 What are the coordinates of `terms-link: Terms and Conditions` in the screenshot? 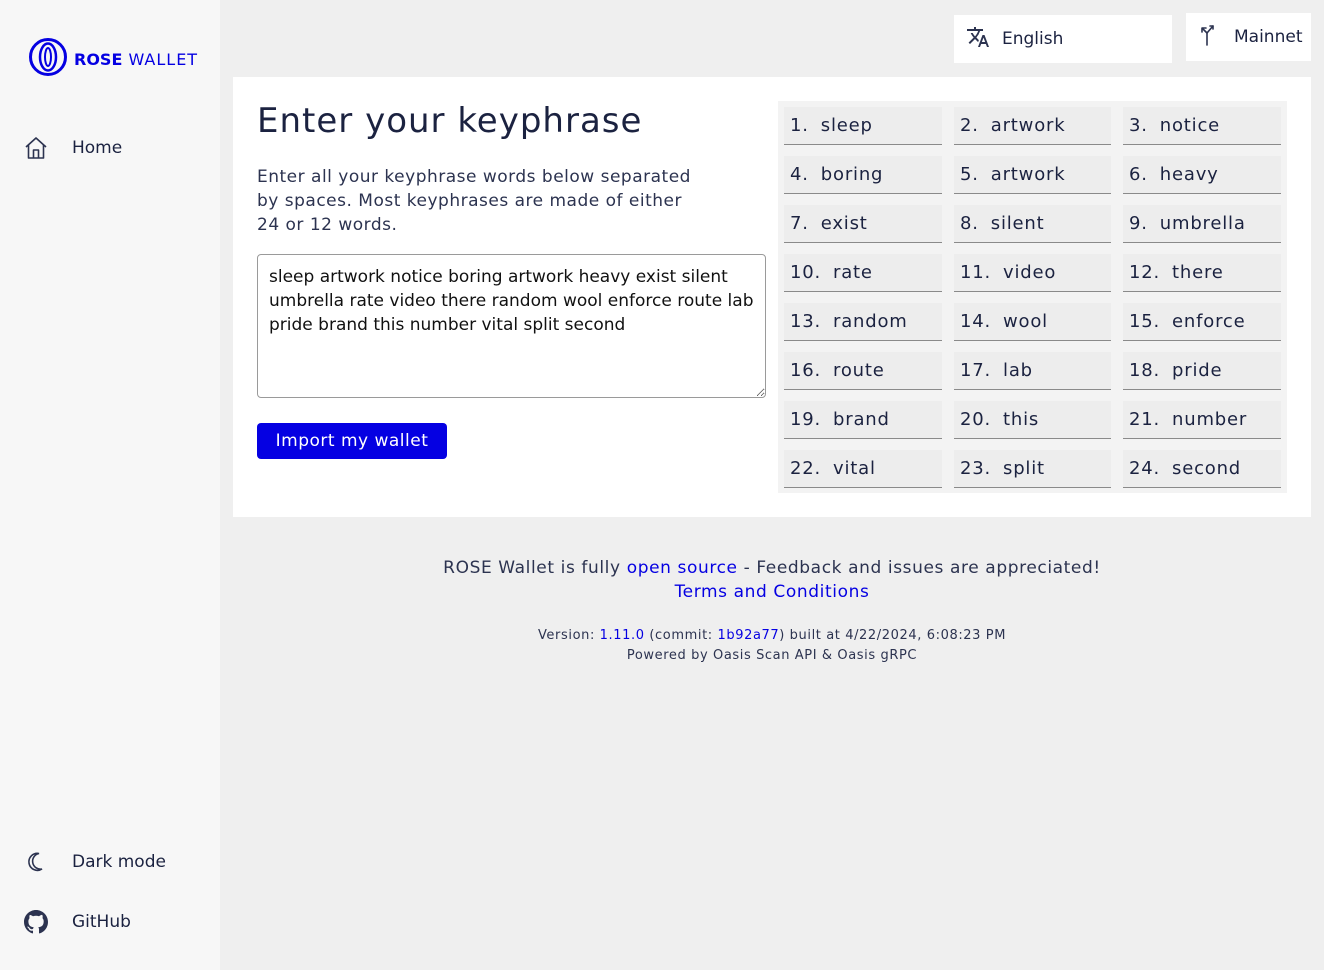 It's located at (772, 592).